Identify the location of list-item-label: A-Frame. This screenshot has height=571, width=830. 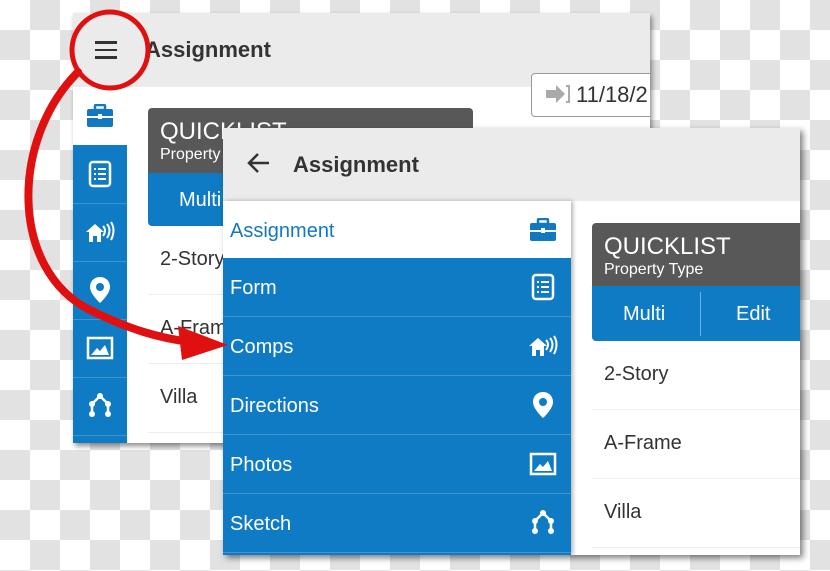
(643, 443).